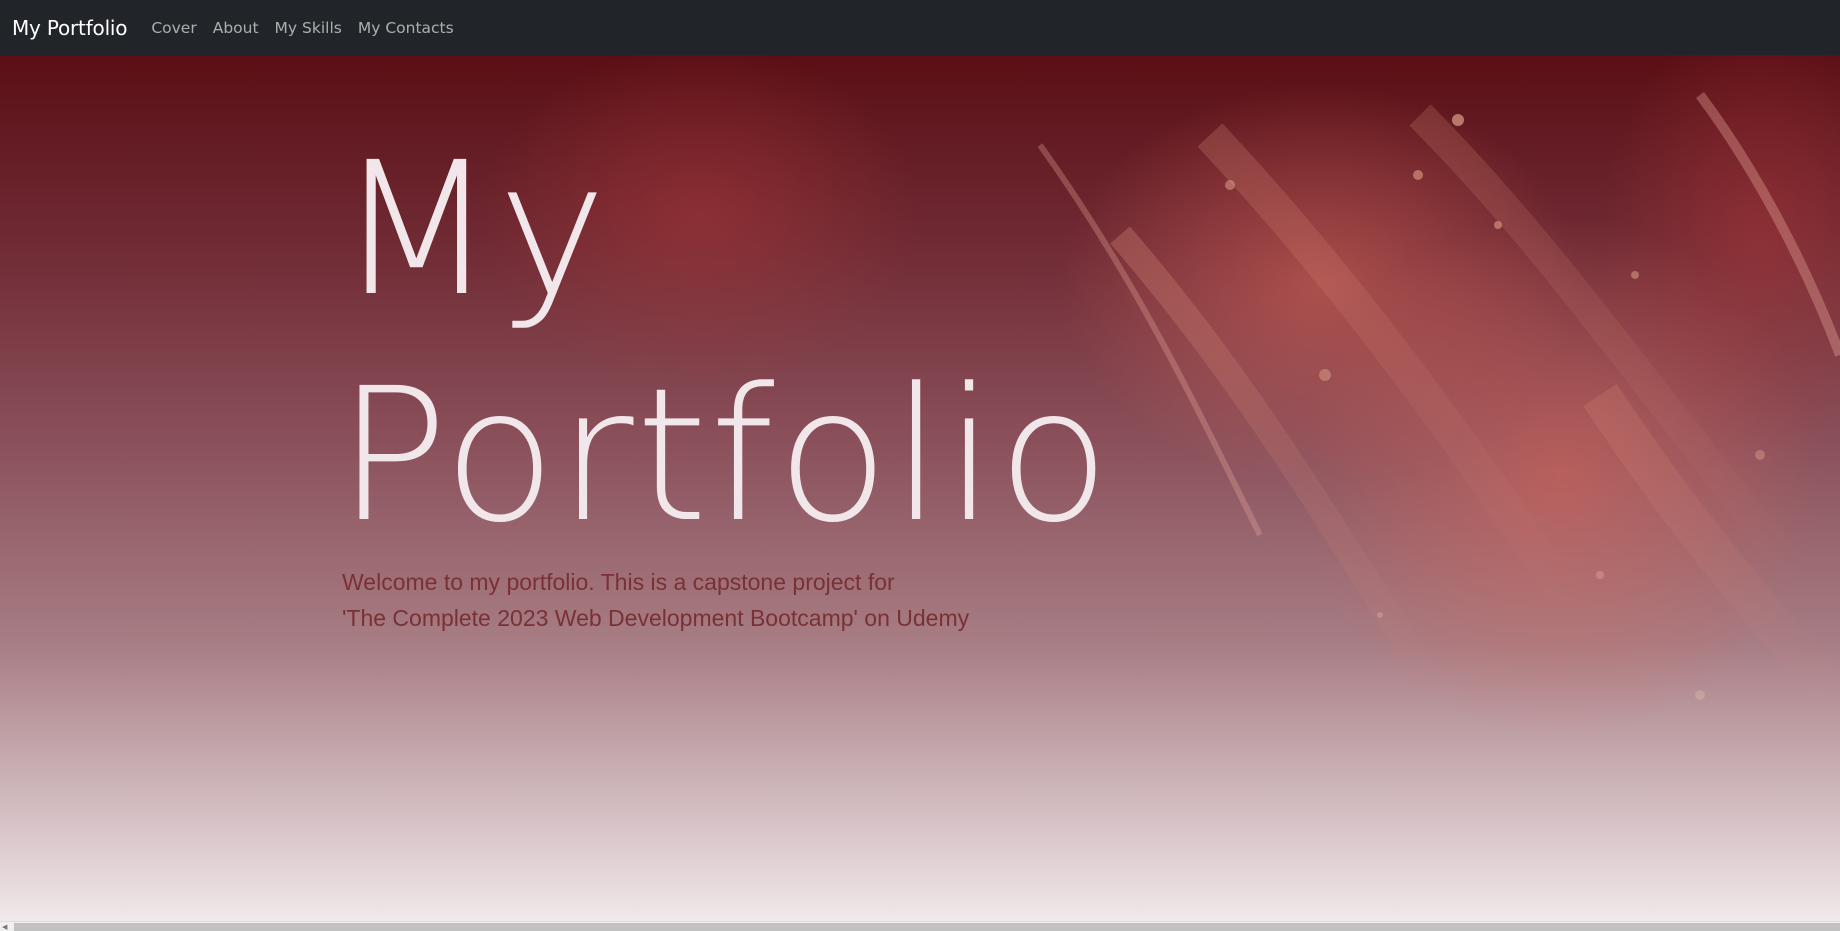 Image resolution: width=1840 pixels, height=931 pixels. I want to click on nav-link-cover: Cover, so click(173, 28).